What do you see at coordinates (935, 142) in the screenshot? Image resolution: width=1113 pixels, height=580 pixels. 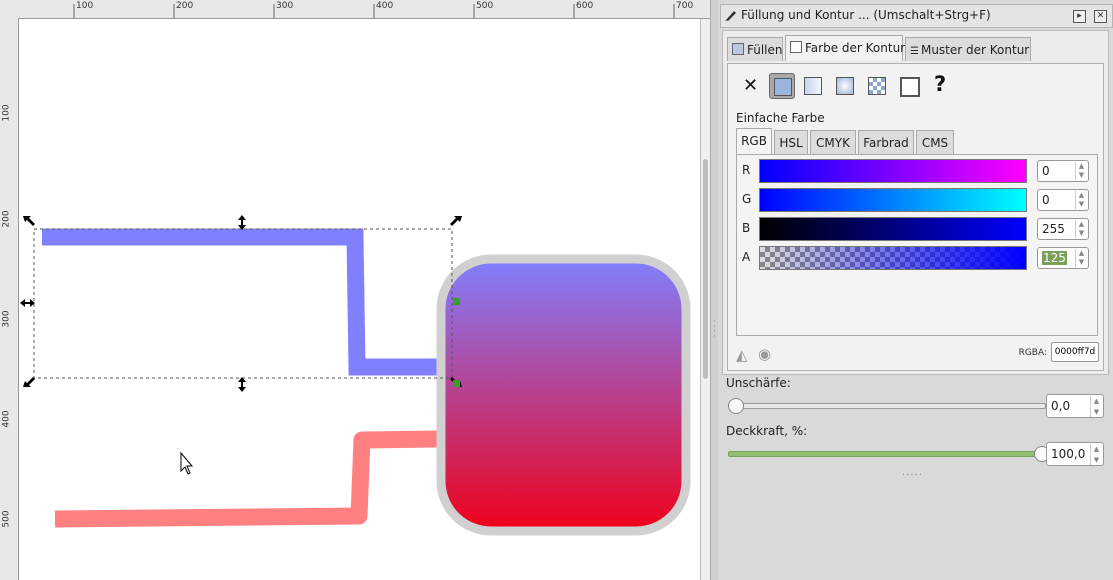 I see `tab-cms: CMS` at bounding box center [935, 142].